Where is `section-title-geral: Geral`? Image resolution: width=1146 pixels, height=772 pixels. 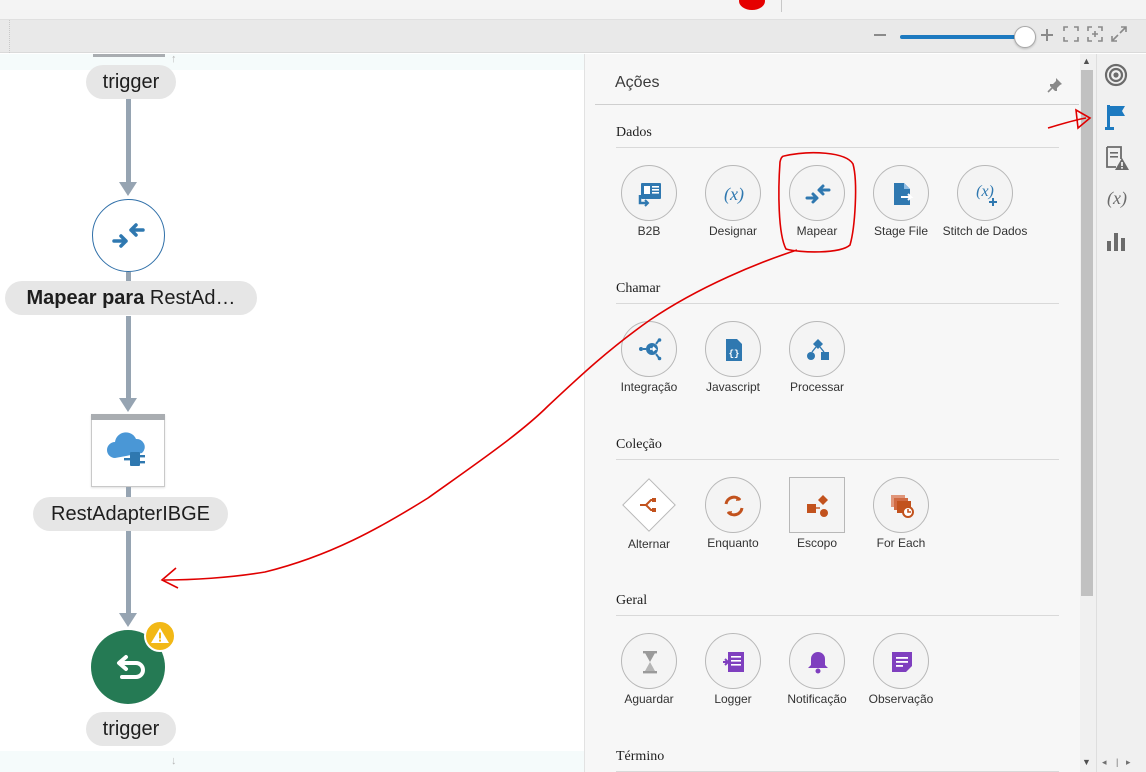 section-title-geral: Geral is located at coordinates (632, 600).